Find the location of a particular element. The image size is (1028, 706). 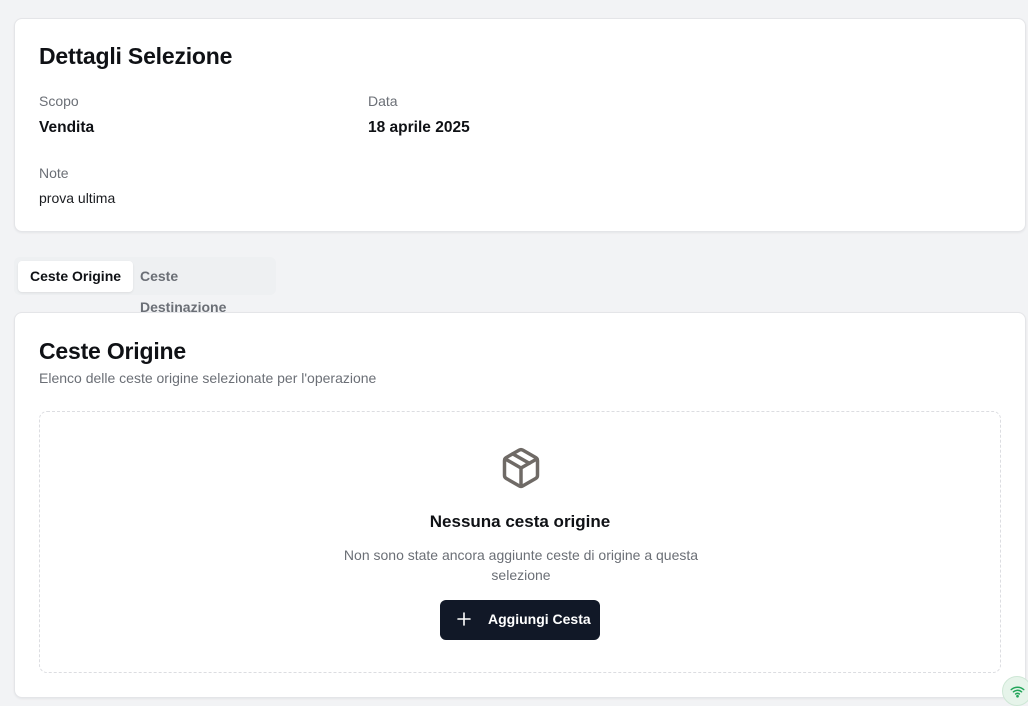

tab-list: Ceste Origine Ceste Destinazione is located at coordinates (145, 286).